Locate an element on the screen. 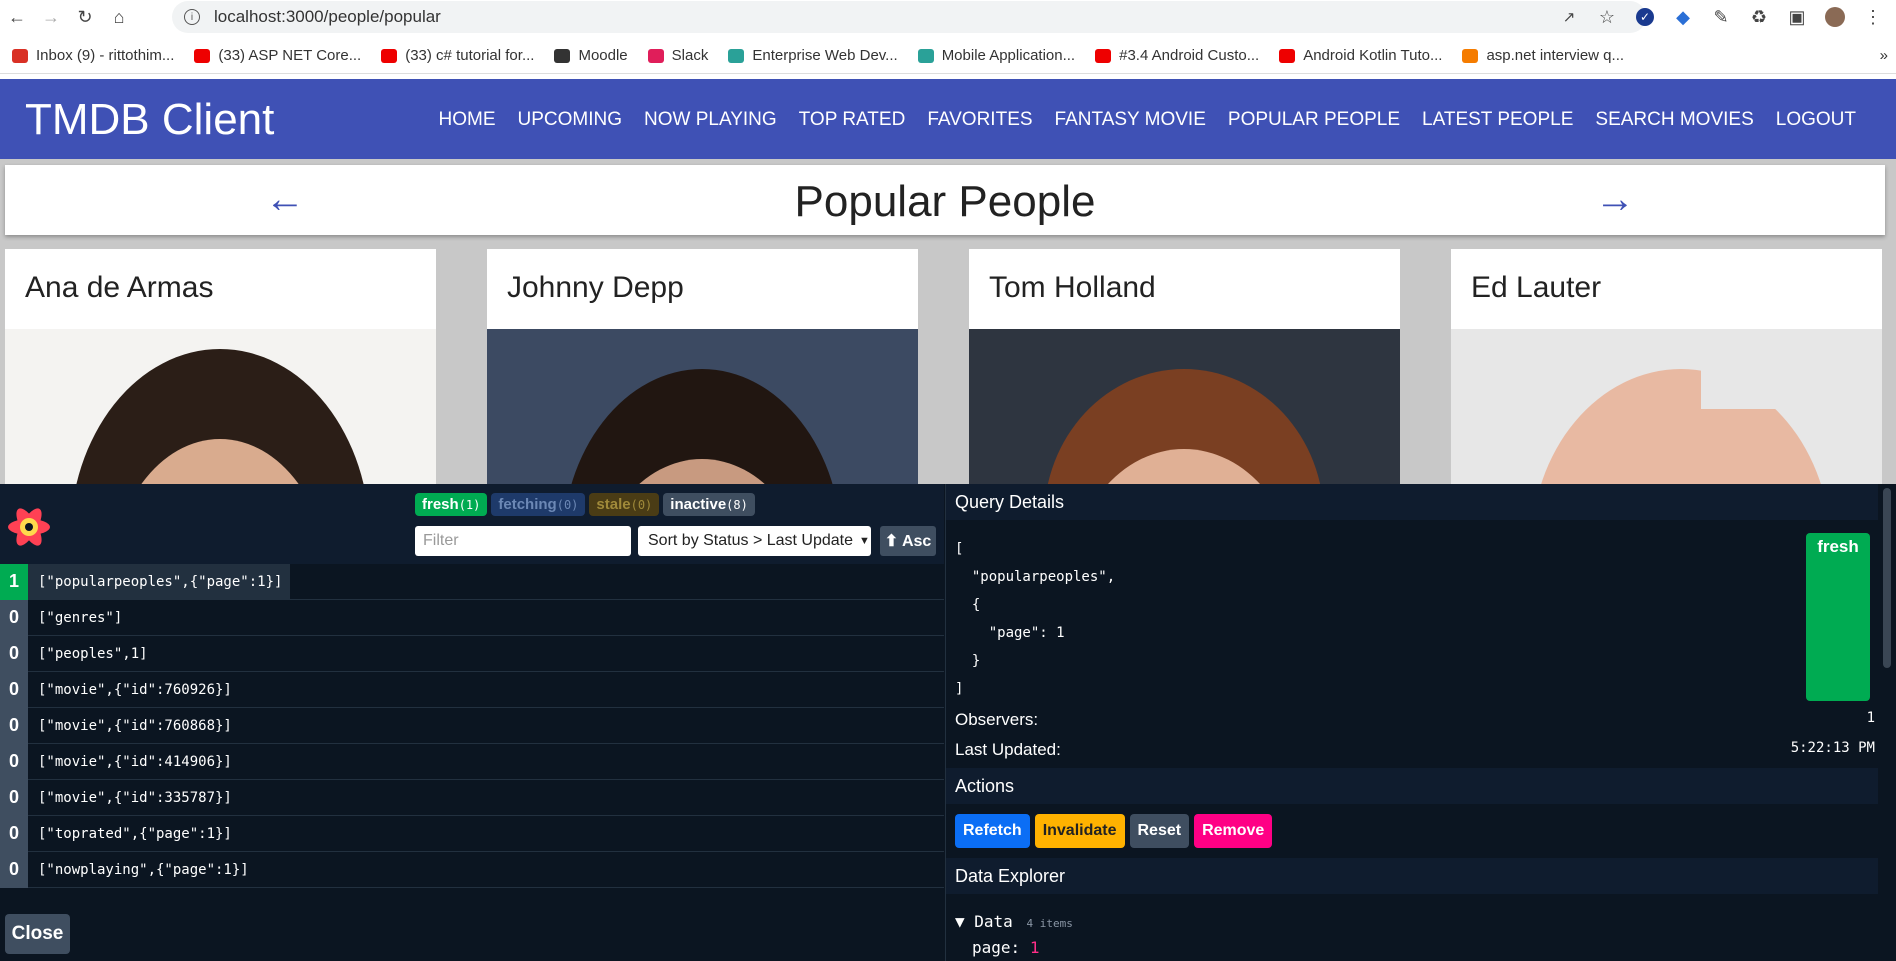 The width and height of the screenshot is (1896, 961). query-row: 0 ["movie",{"id":760926}] is located at coordinates (472, 689).